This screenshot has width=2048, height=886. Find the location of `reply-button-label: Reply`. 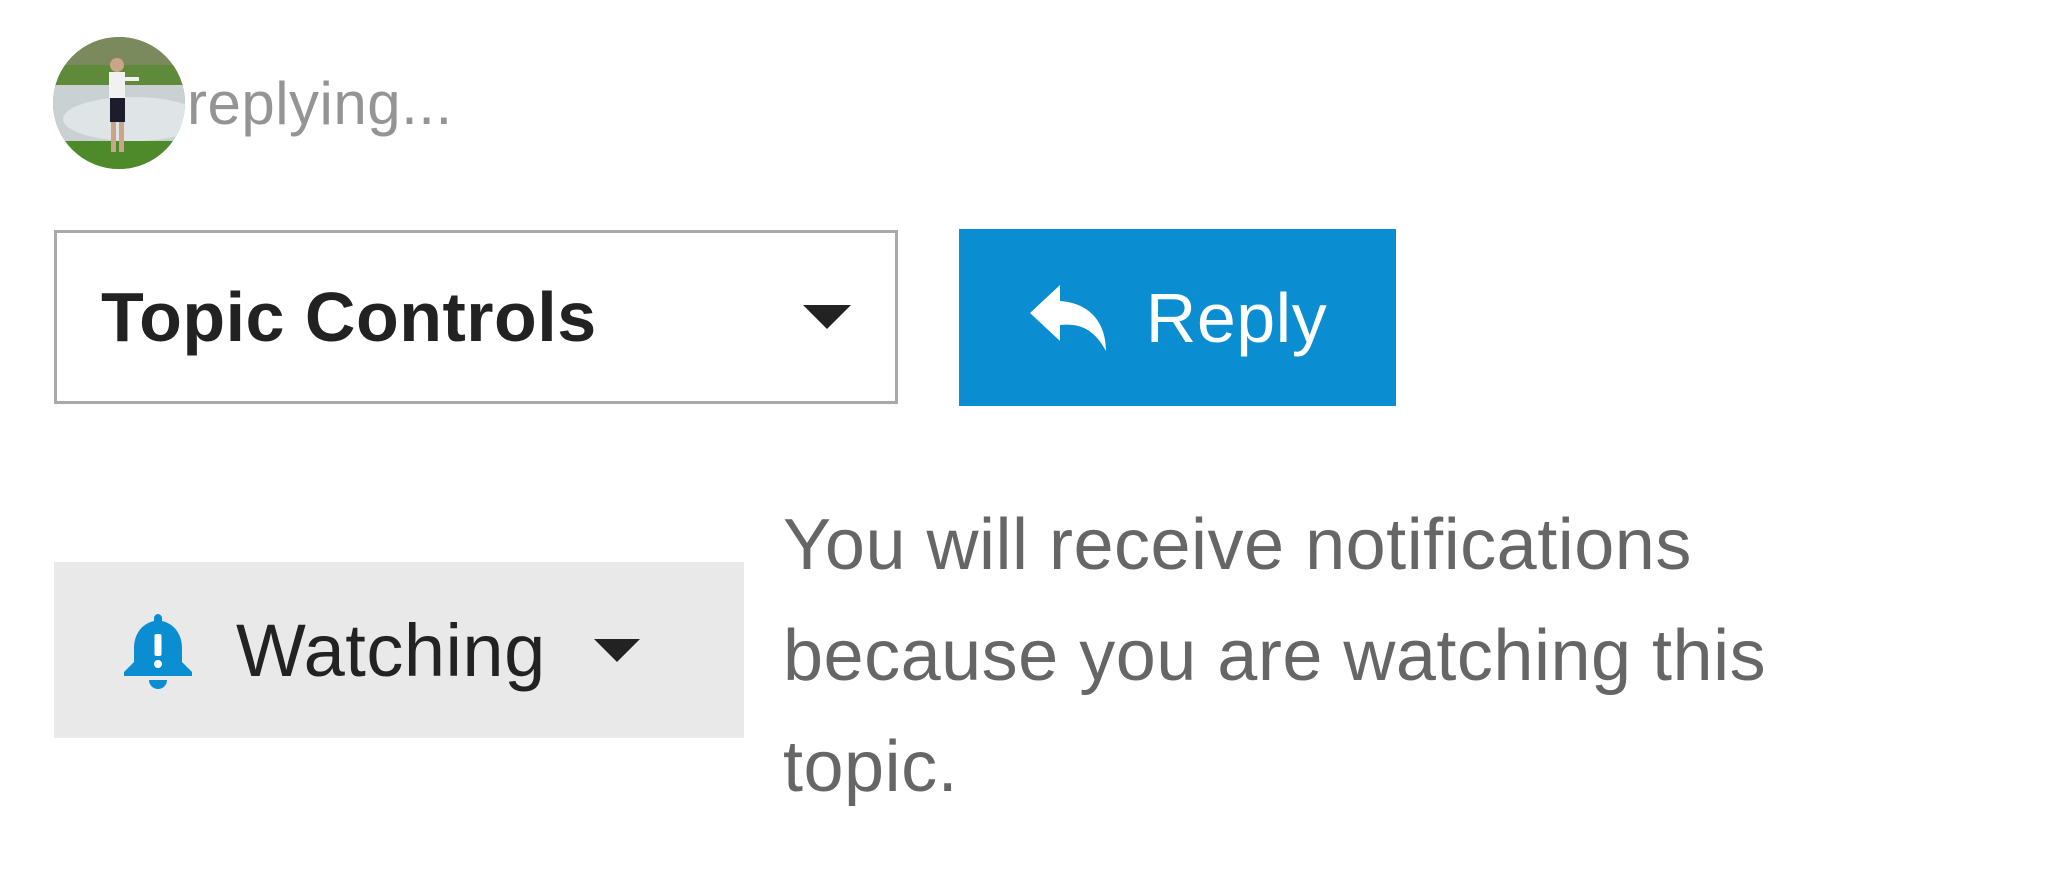

reply-button-label: Reply is located at coordinates (1236, 317).